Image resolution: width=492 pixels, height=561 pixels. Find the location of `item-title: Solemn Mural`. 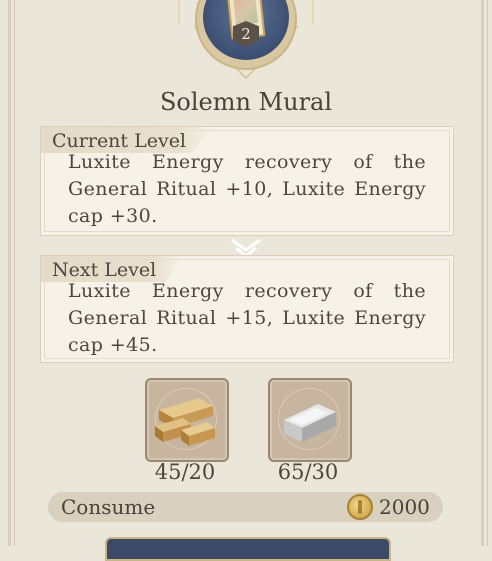

item-title: Solemn Mural is located at coordinates (246, 102).